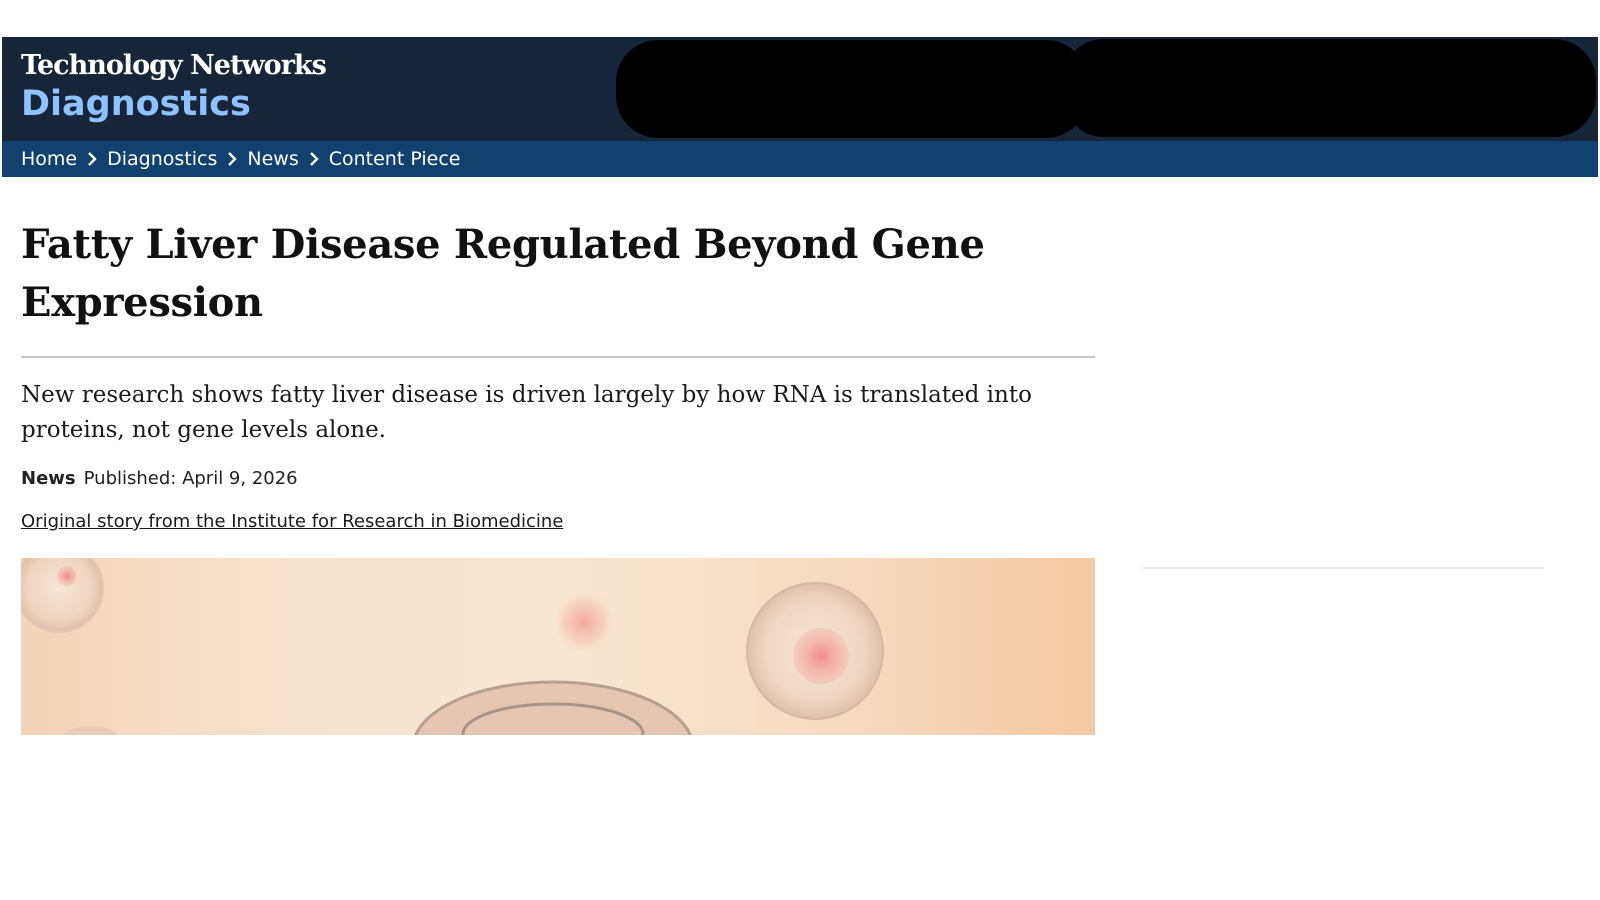  Describe the element at coordinates (452, 646) in the screenshot. I see `cells-illustration` at that location.